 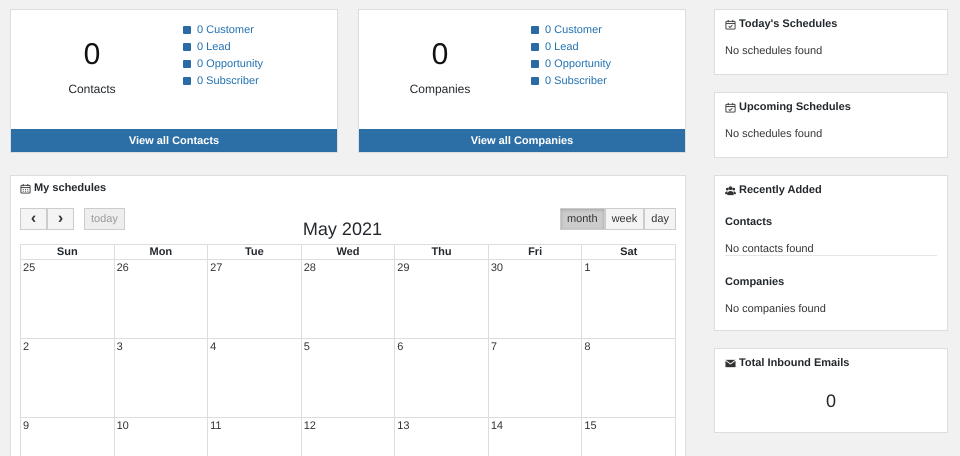 What do you see at coordinates (70, 188) in the screenshot?
I see `panel-title: My schedules` at bounding box center [70, 188].